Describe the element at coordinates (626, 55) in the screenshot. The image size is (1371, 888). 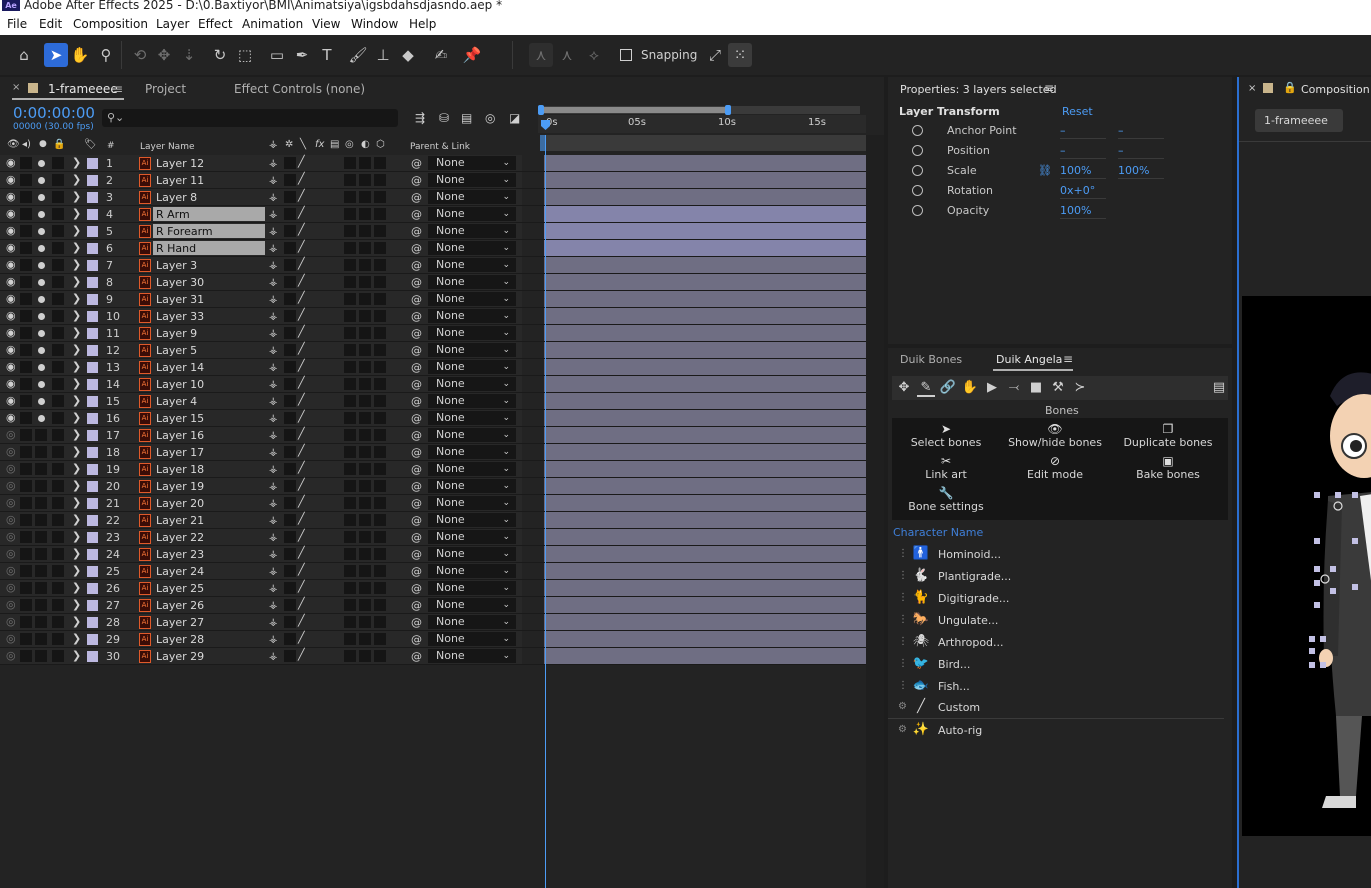
I see `snapping-checkbox` at that location.